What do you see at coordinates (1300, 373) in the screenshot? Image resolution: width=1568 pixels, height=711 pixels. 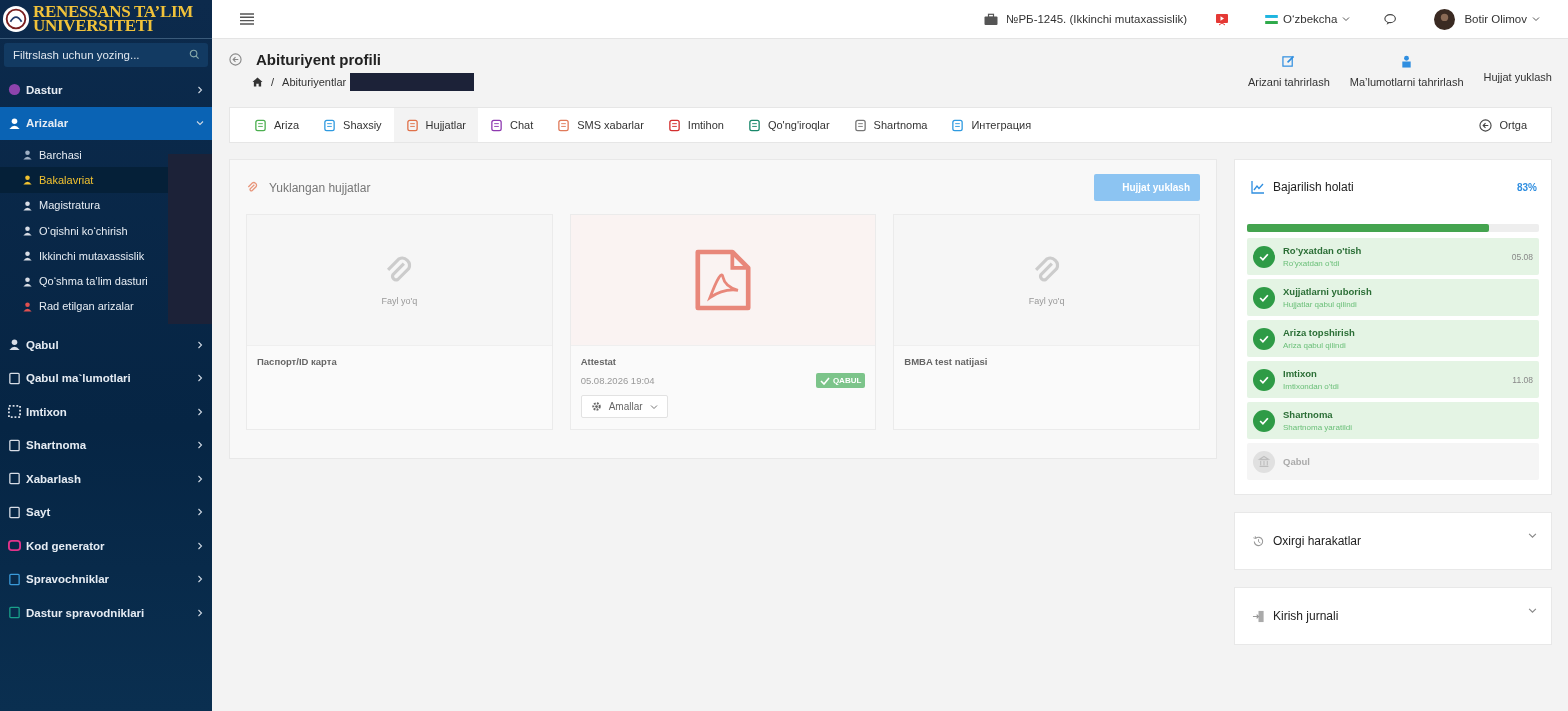 I see `step-title: Imtixon` at bounding box center [1300, 373].